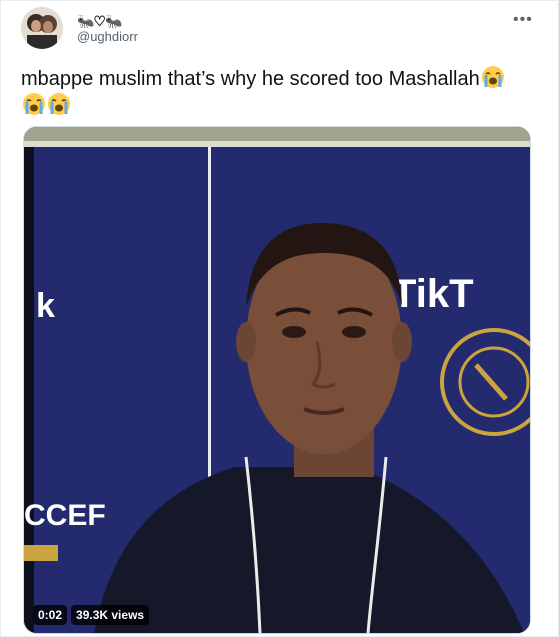  What do you see at coordinates (65, 515) in the screenshot?
I see `backdrop-bottom-text: CCEF` at bounding box center [65, 515].